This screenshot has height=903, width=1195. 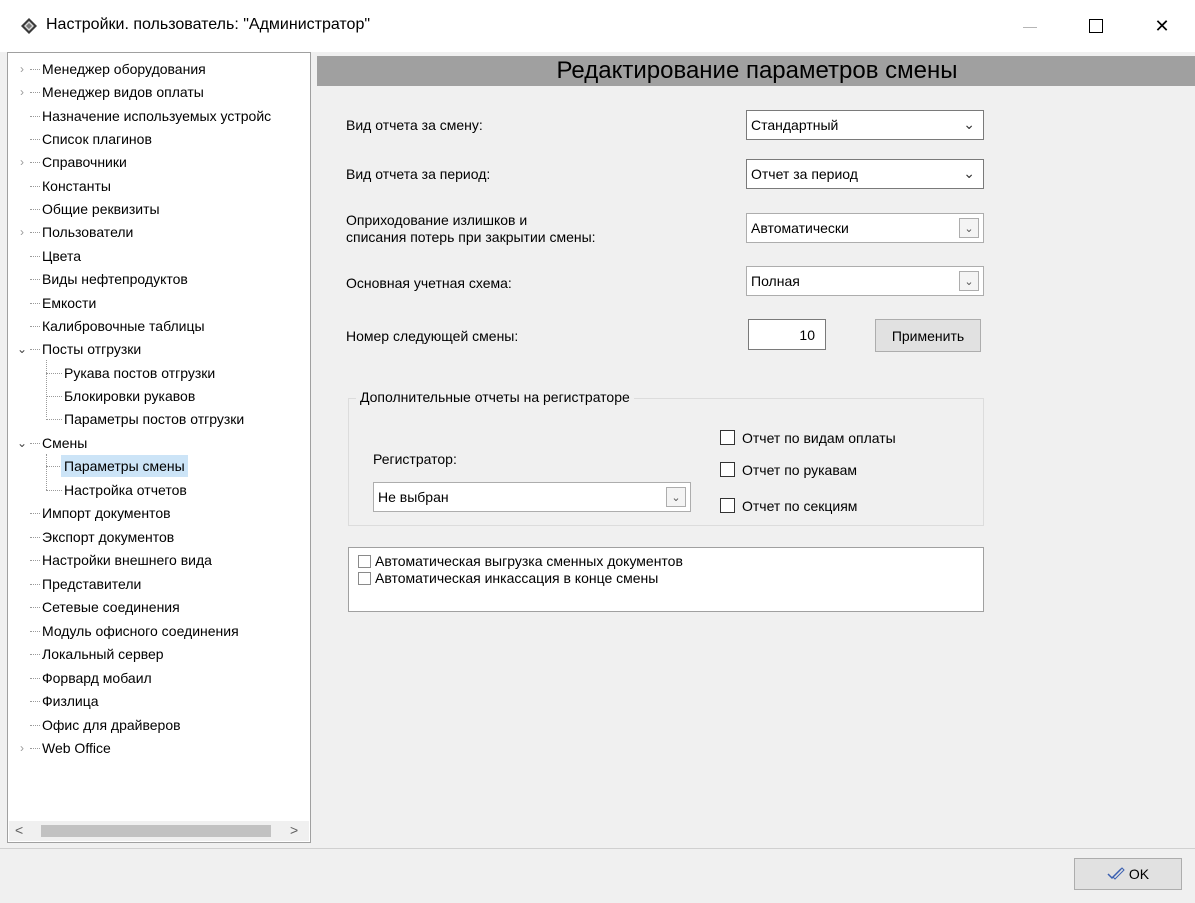 I want to click on registrar-label: Регистратор:, so click(x=415, y=459).